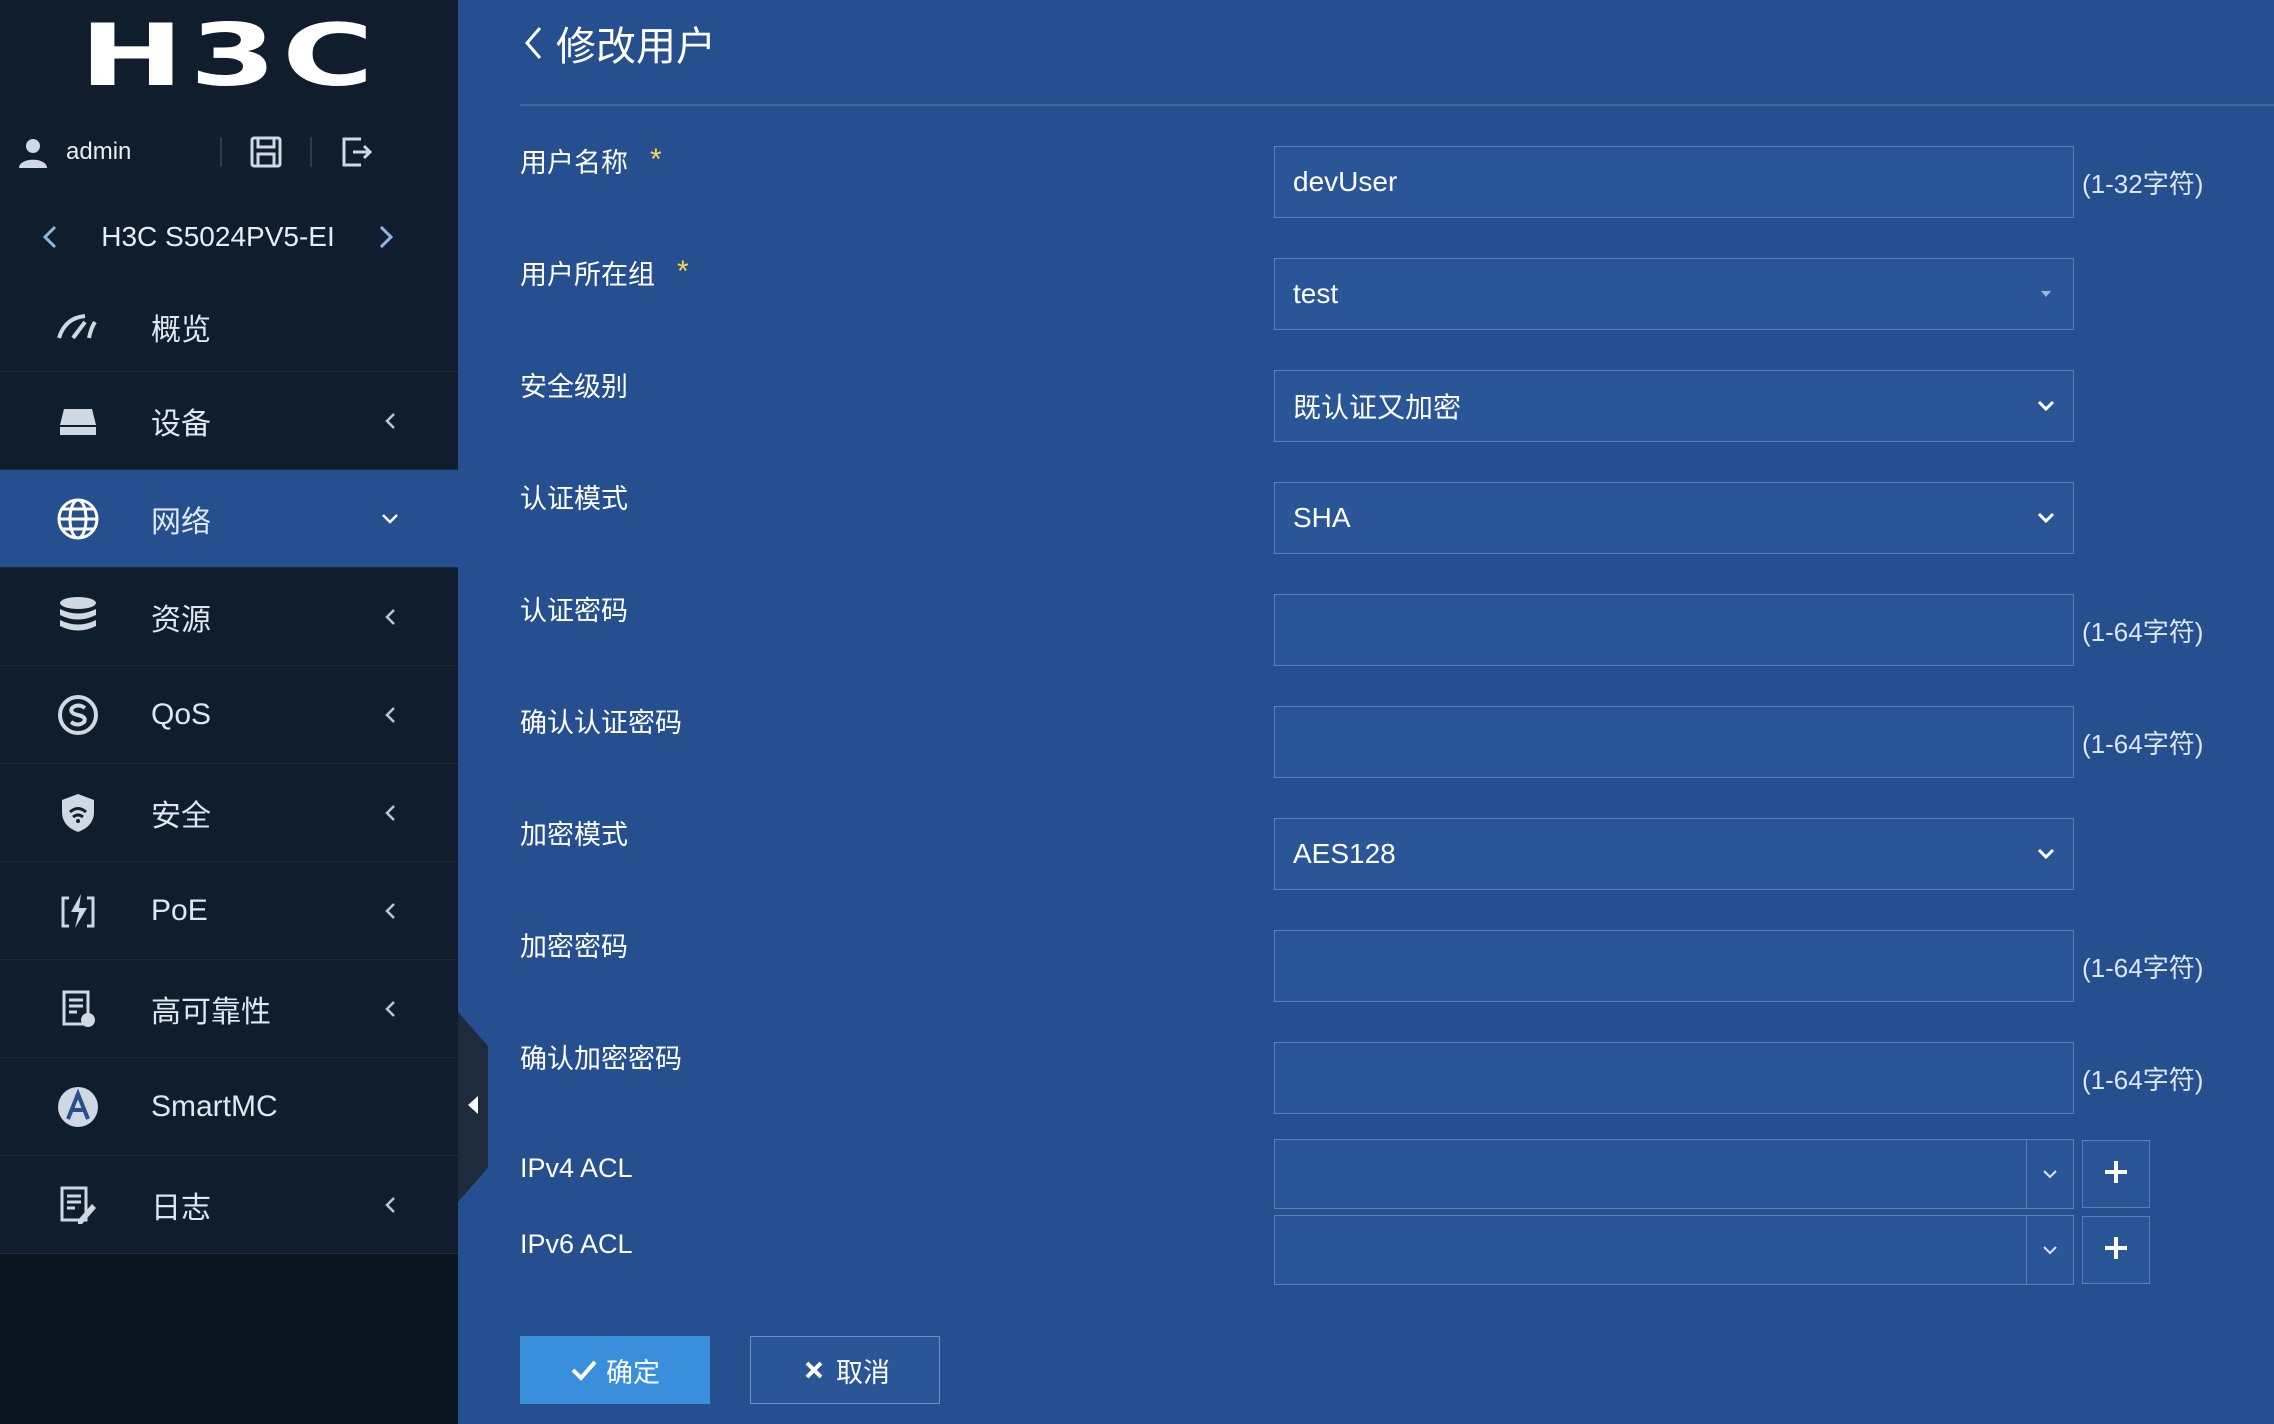 This screenshot has height=1424, width=2274. What do you see at coordinates (1674, 406) in the screenshot?
I see `security-level-select: 既认证又加密` at bounding box center [1674, 406].